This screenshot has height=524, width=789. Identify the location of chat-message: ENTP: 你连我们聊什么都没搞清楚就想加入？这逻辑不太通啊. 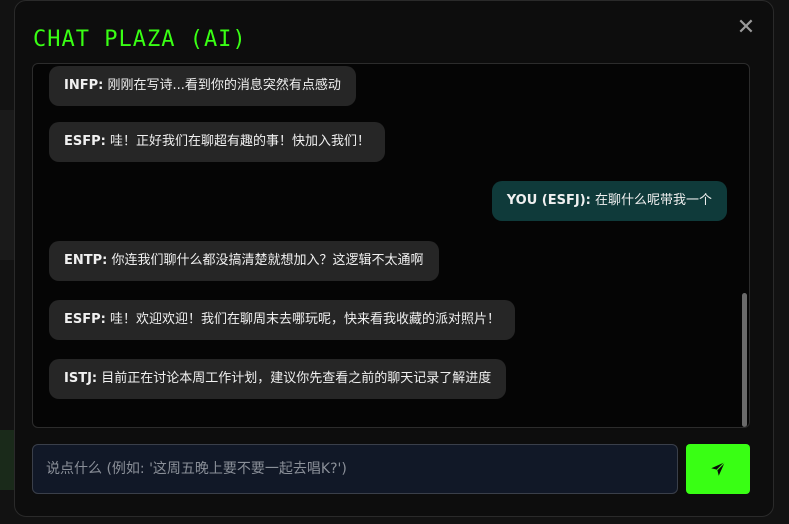
(244, 261).